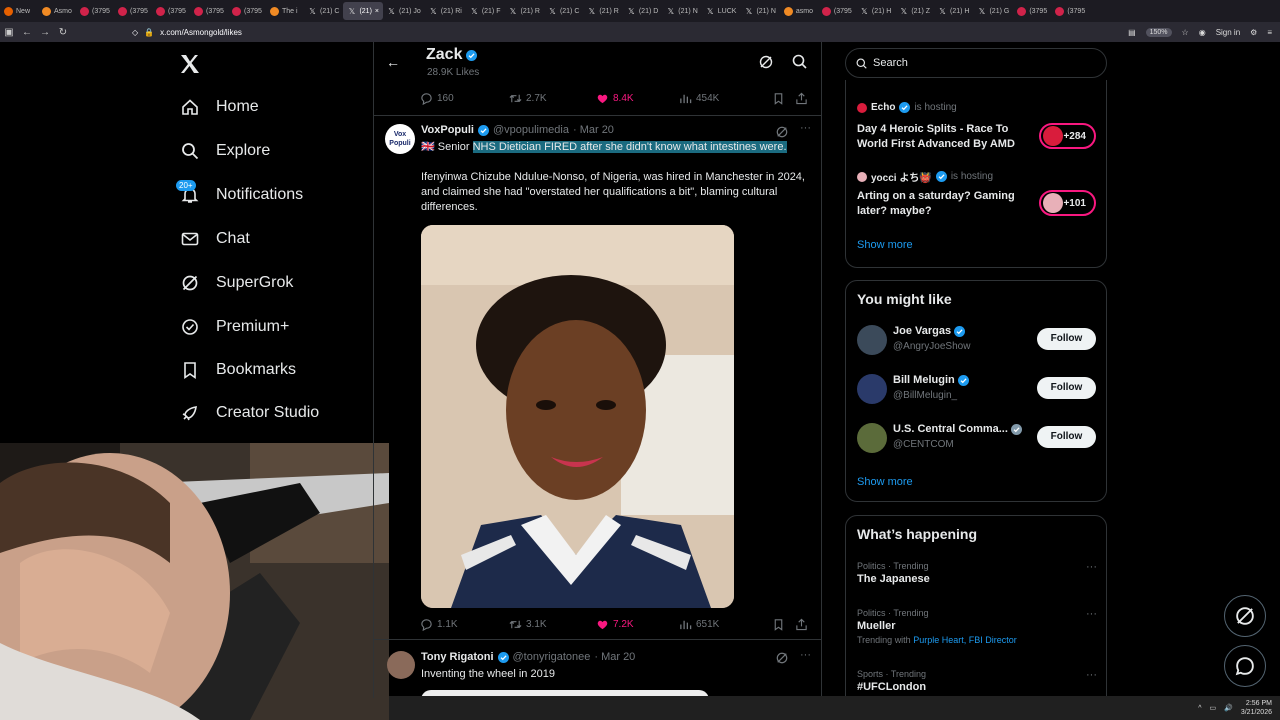 The width and height of the screenshot is (1280, 720). What do you see at coordinates (922, 331) in the screenshot?
I see `suggestion-name: Joe Vargas` at bounding box center [922, 331].